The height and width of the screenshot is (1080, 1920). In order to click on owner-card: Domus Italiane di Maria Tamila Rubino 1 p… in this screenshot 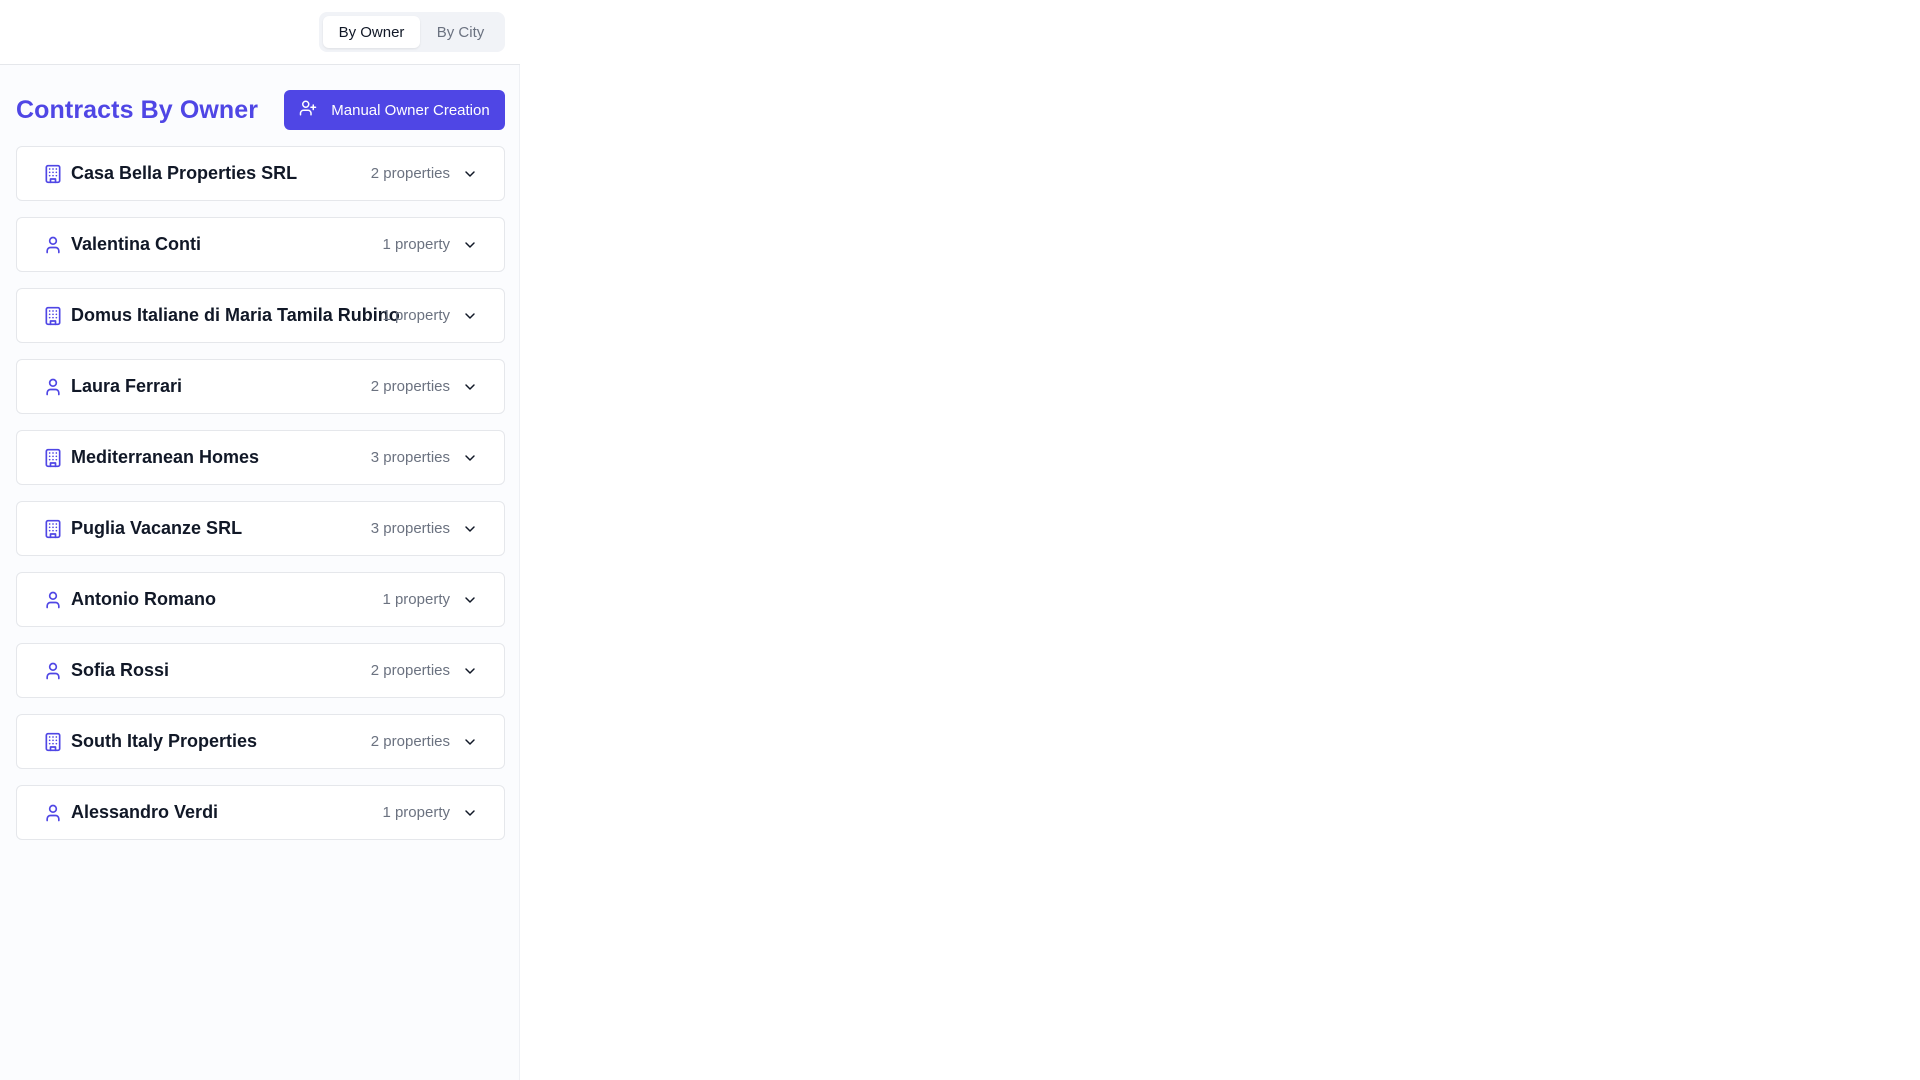, I will do `click(260, 315)`.